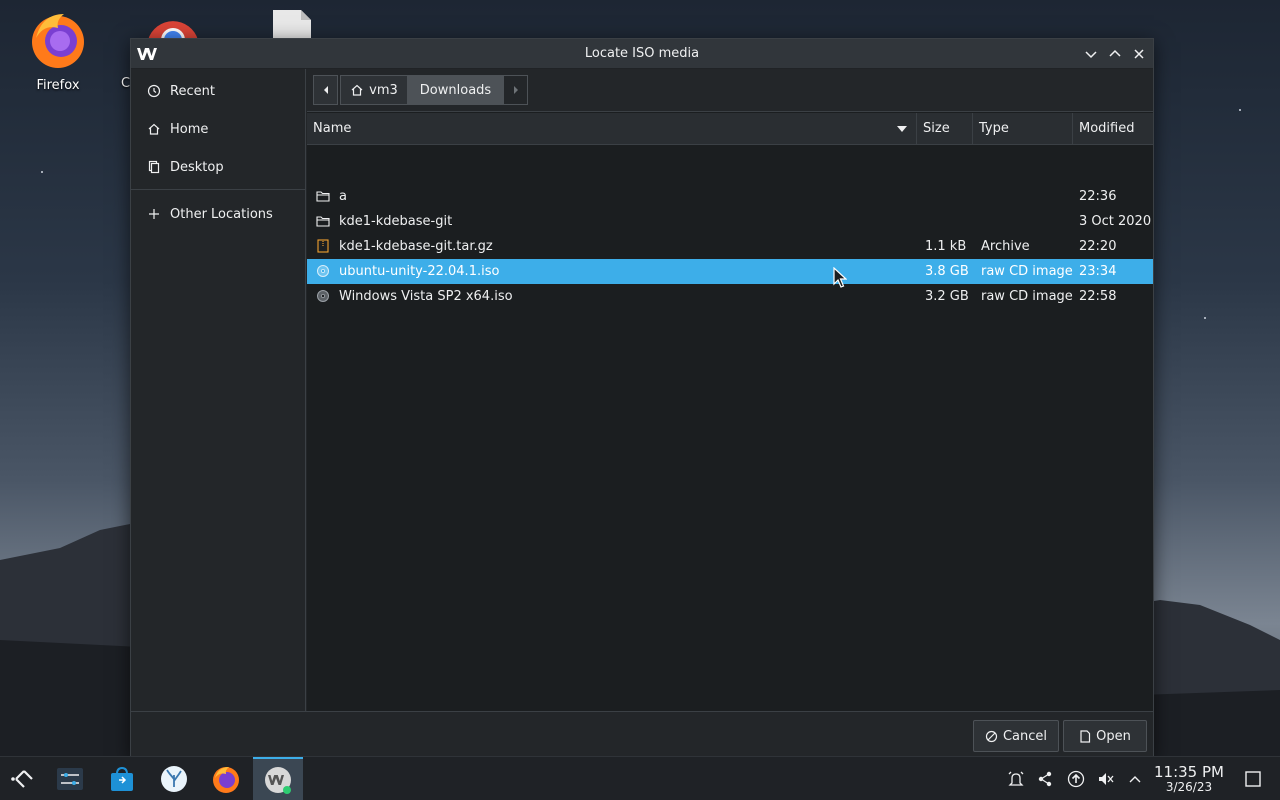 The image size is (1280, 800). I want to click on window-title: Locate ISO media, so click(642, 53).